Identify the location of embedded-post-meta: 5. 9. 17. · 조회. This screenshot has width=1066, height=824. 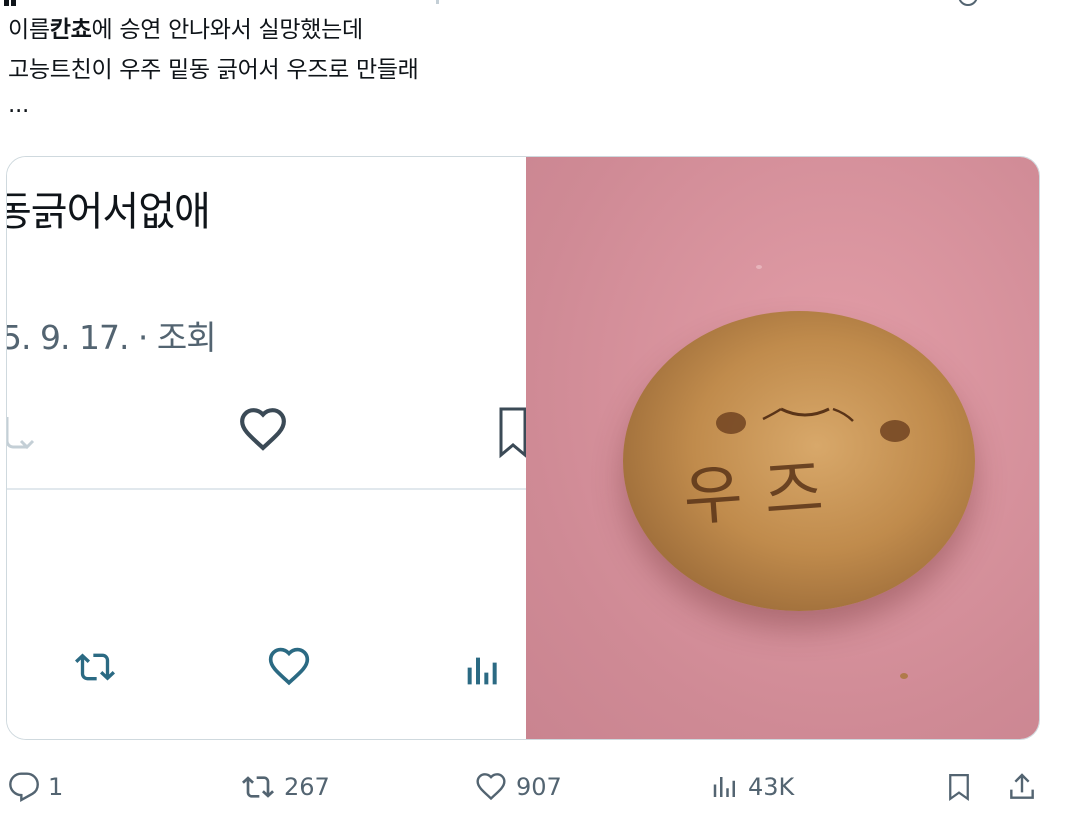
(112, 337).